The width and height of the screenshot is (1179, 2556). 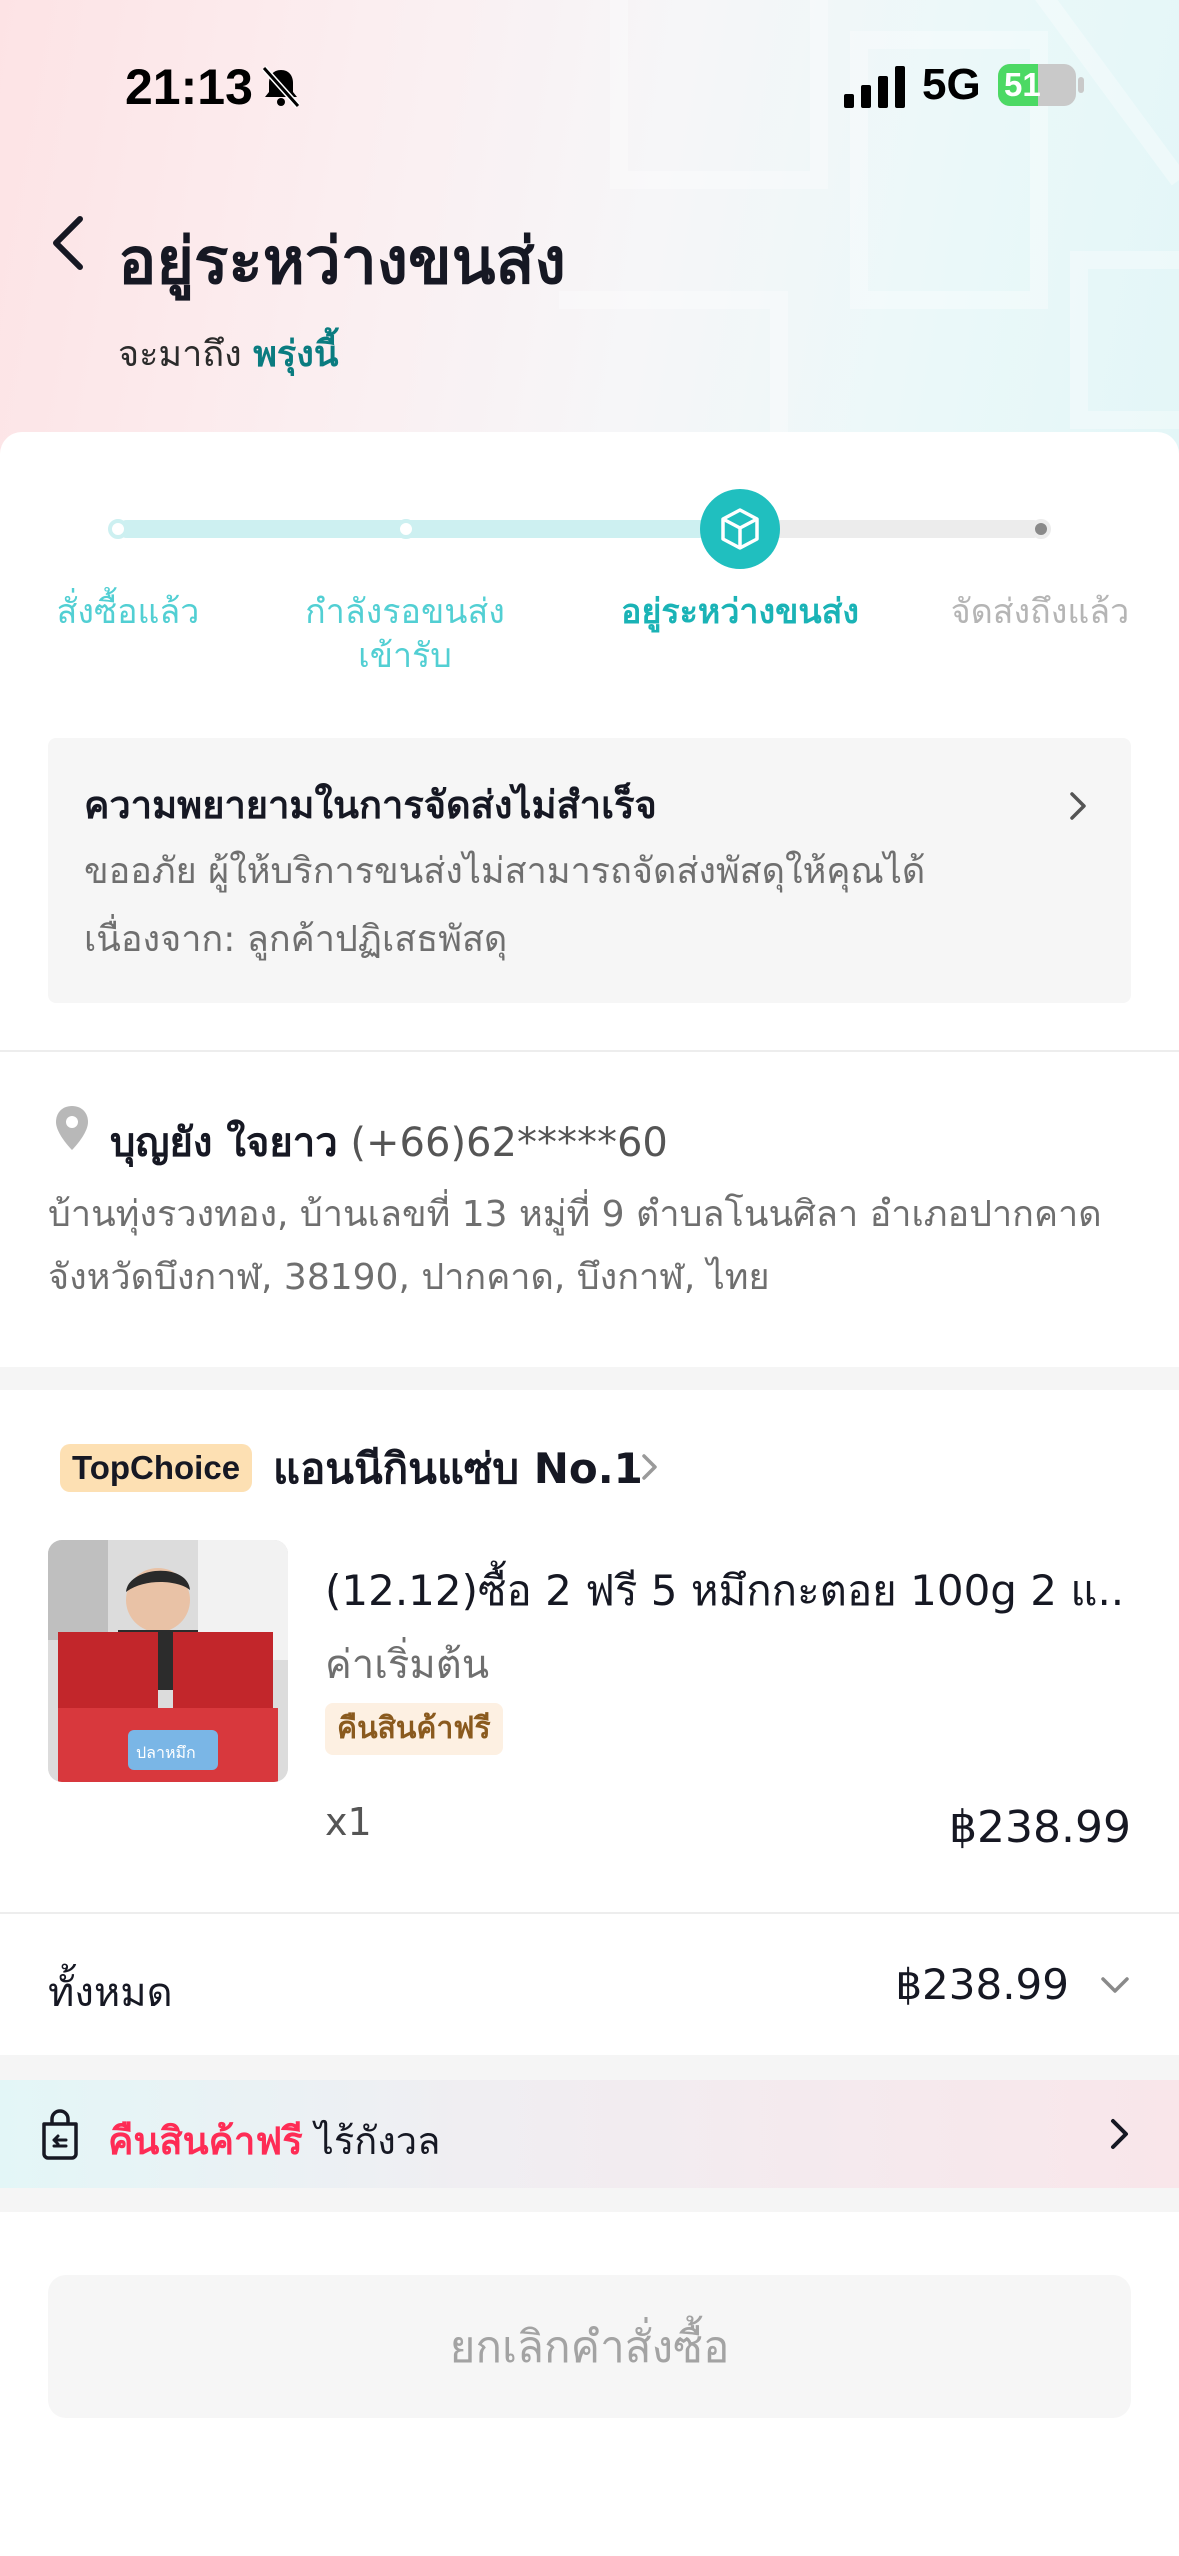 I want to click on step-dot-awaiting-pickup, so click(x=406, y=529).